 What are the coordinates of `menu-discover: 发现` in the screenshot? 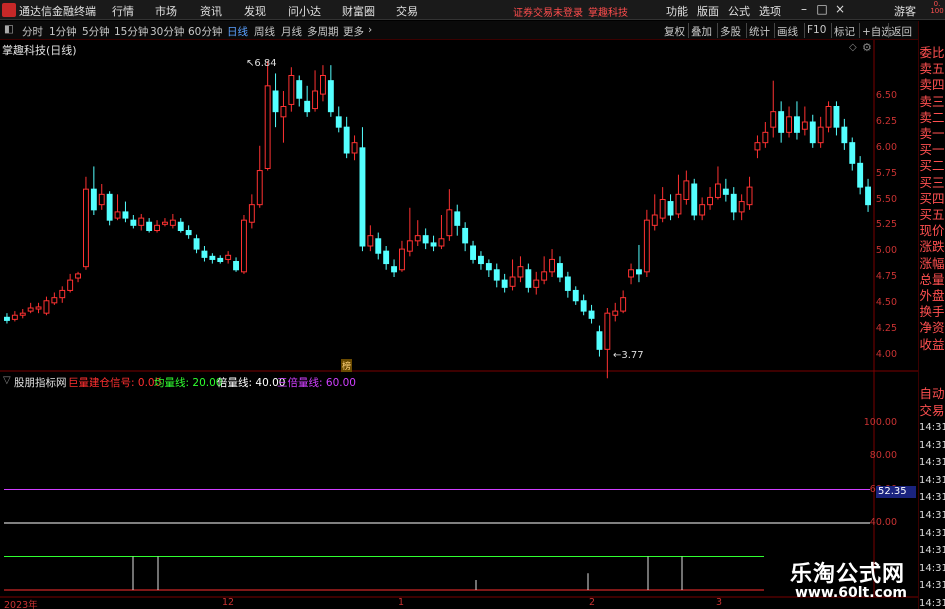 It's located at (255, 11).